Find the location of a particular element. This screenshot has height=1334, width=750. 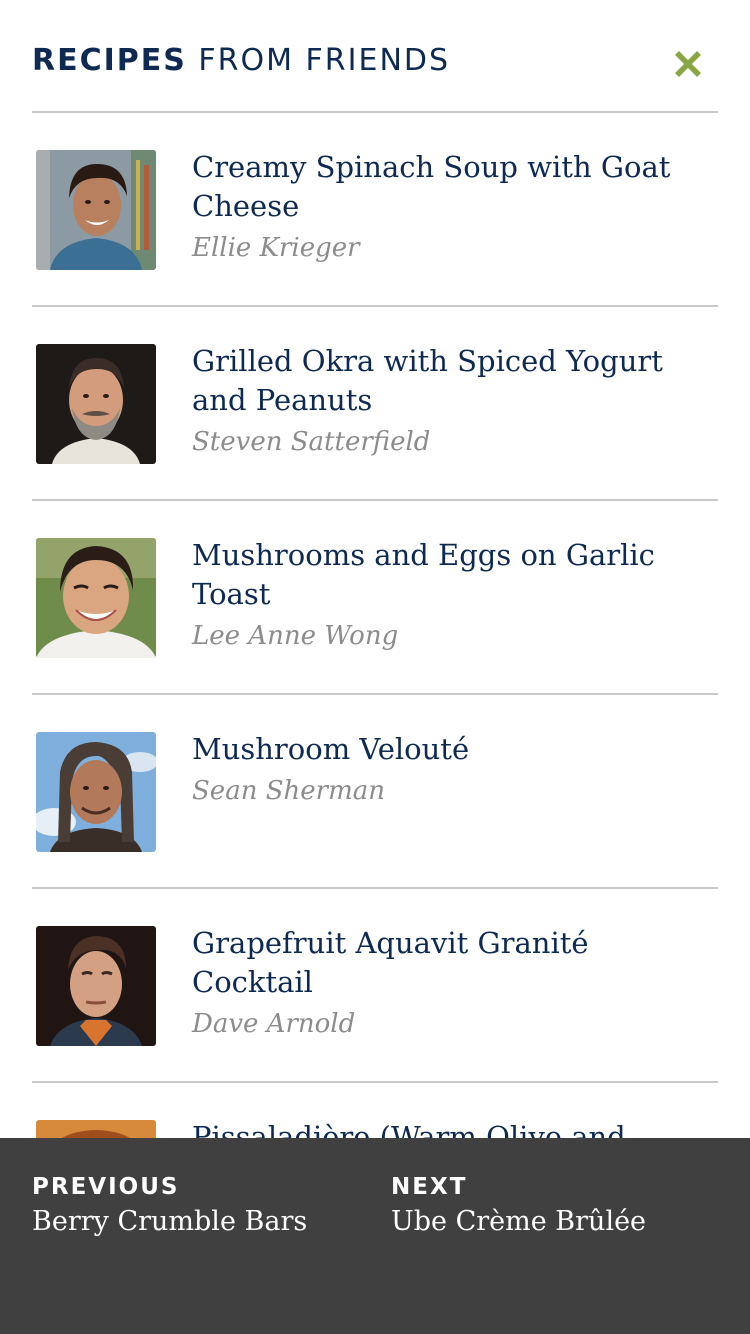

previous-label: PREVIOUS is located at coordinates (106, 1187).